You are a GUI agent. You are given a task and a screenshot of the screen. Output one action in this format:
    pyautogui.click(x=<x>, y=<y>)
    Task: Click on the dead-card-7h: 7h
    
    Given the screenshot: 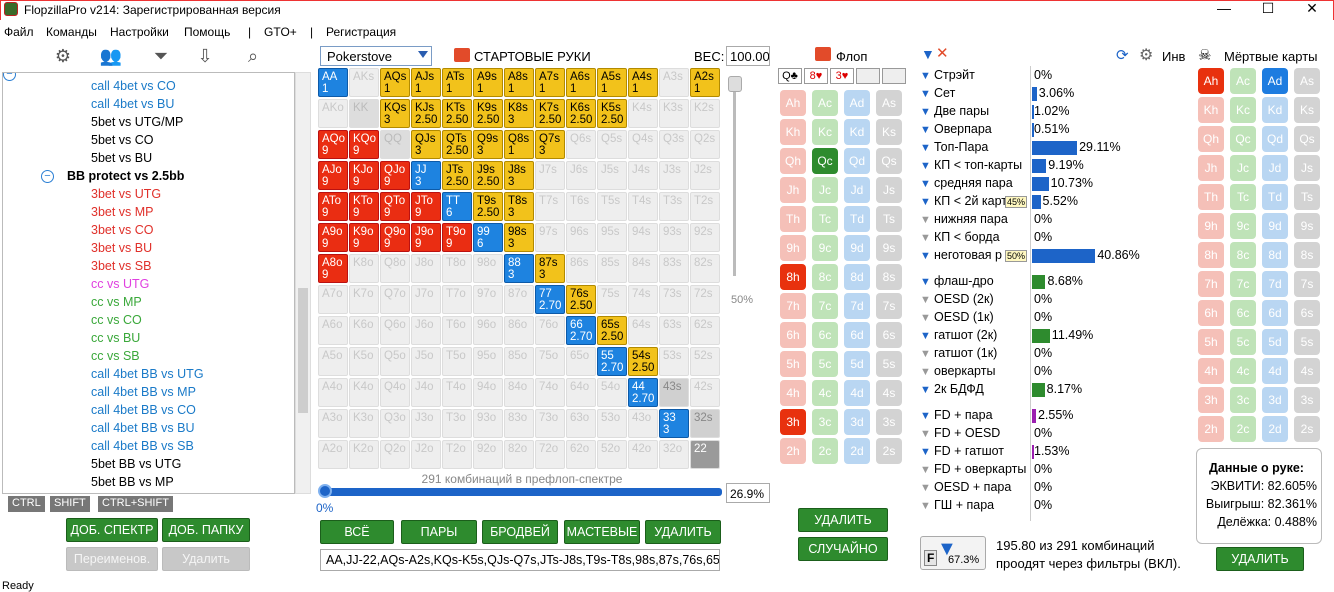 What is the action you would take?
    pyautogui.click(x=1211, y=284)
    